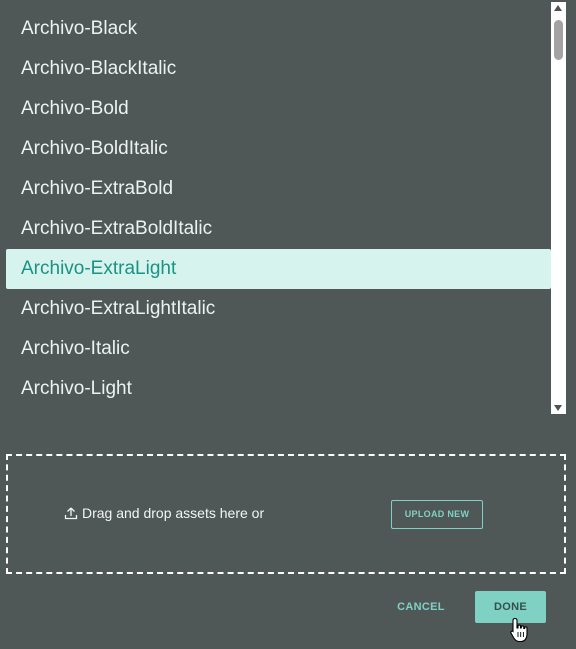  What do you see at coordinates (558, 40) in the screenshot?
I see `scrollbar-thumb` at bounding box center [558, 40].